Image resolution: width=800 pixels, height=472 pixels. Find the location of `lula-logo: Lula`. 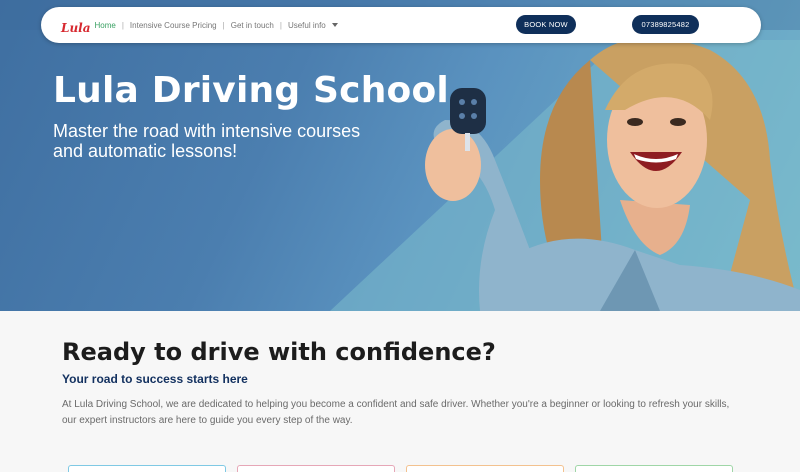

lula-logo: Lula is located at coordinates (76, 25).